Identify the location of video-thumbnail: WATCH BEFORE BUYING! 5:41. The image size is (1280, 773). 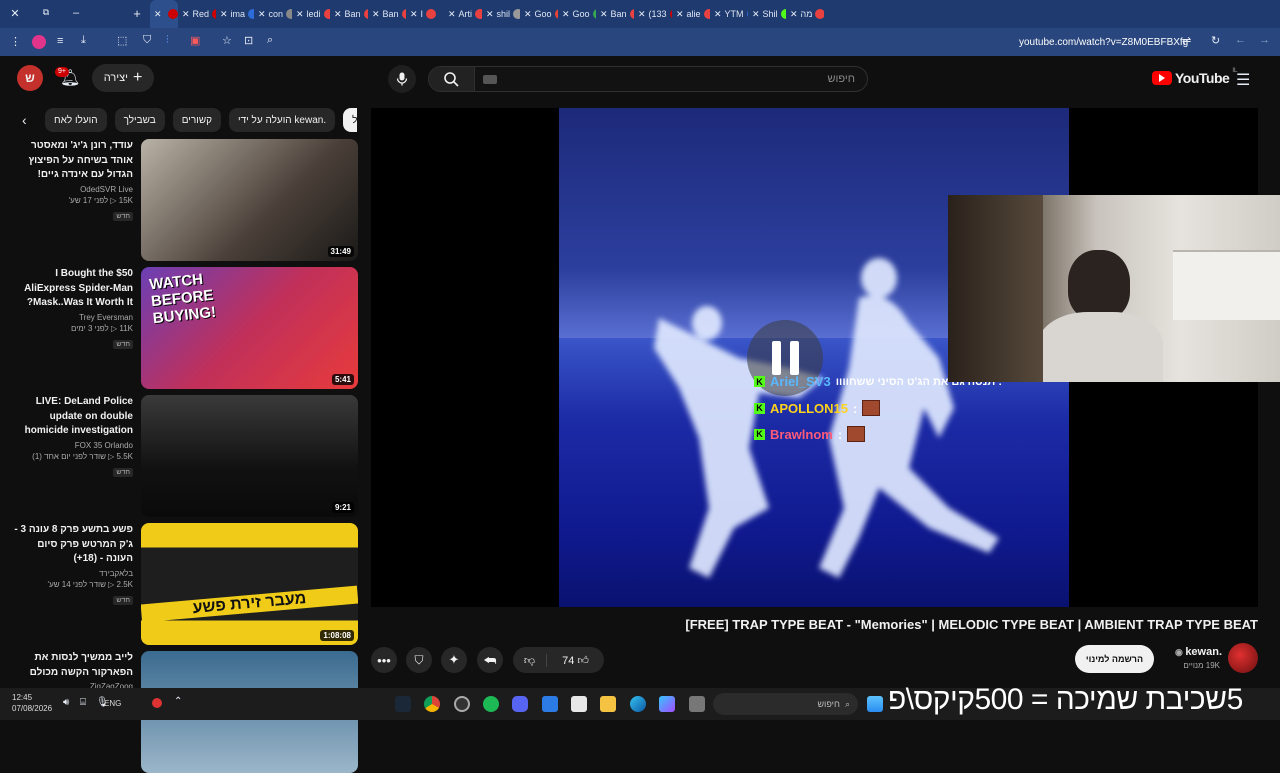
(249, 328).